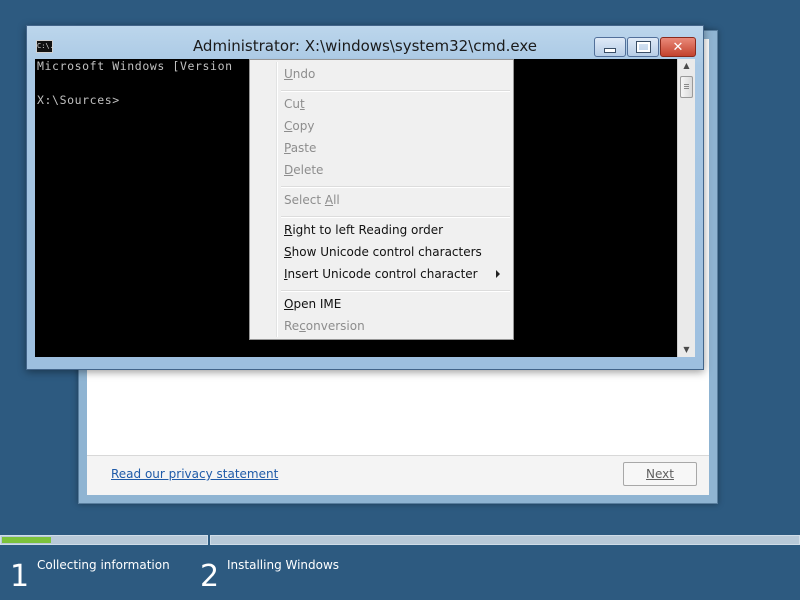 Image resolution: width=800 pixels, height=600 pixels. I want to click on maximize-button, so click(643, 47).